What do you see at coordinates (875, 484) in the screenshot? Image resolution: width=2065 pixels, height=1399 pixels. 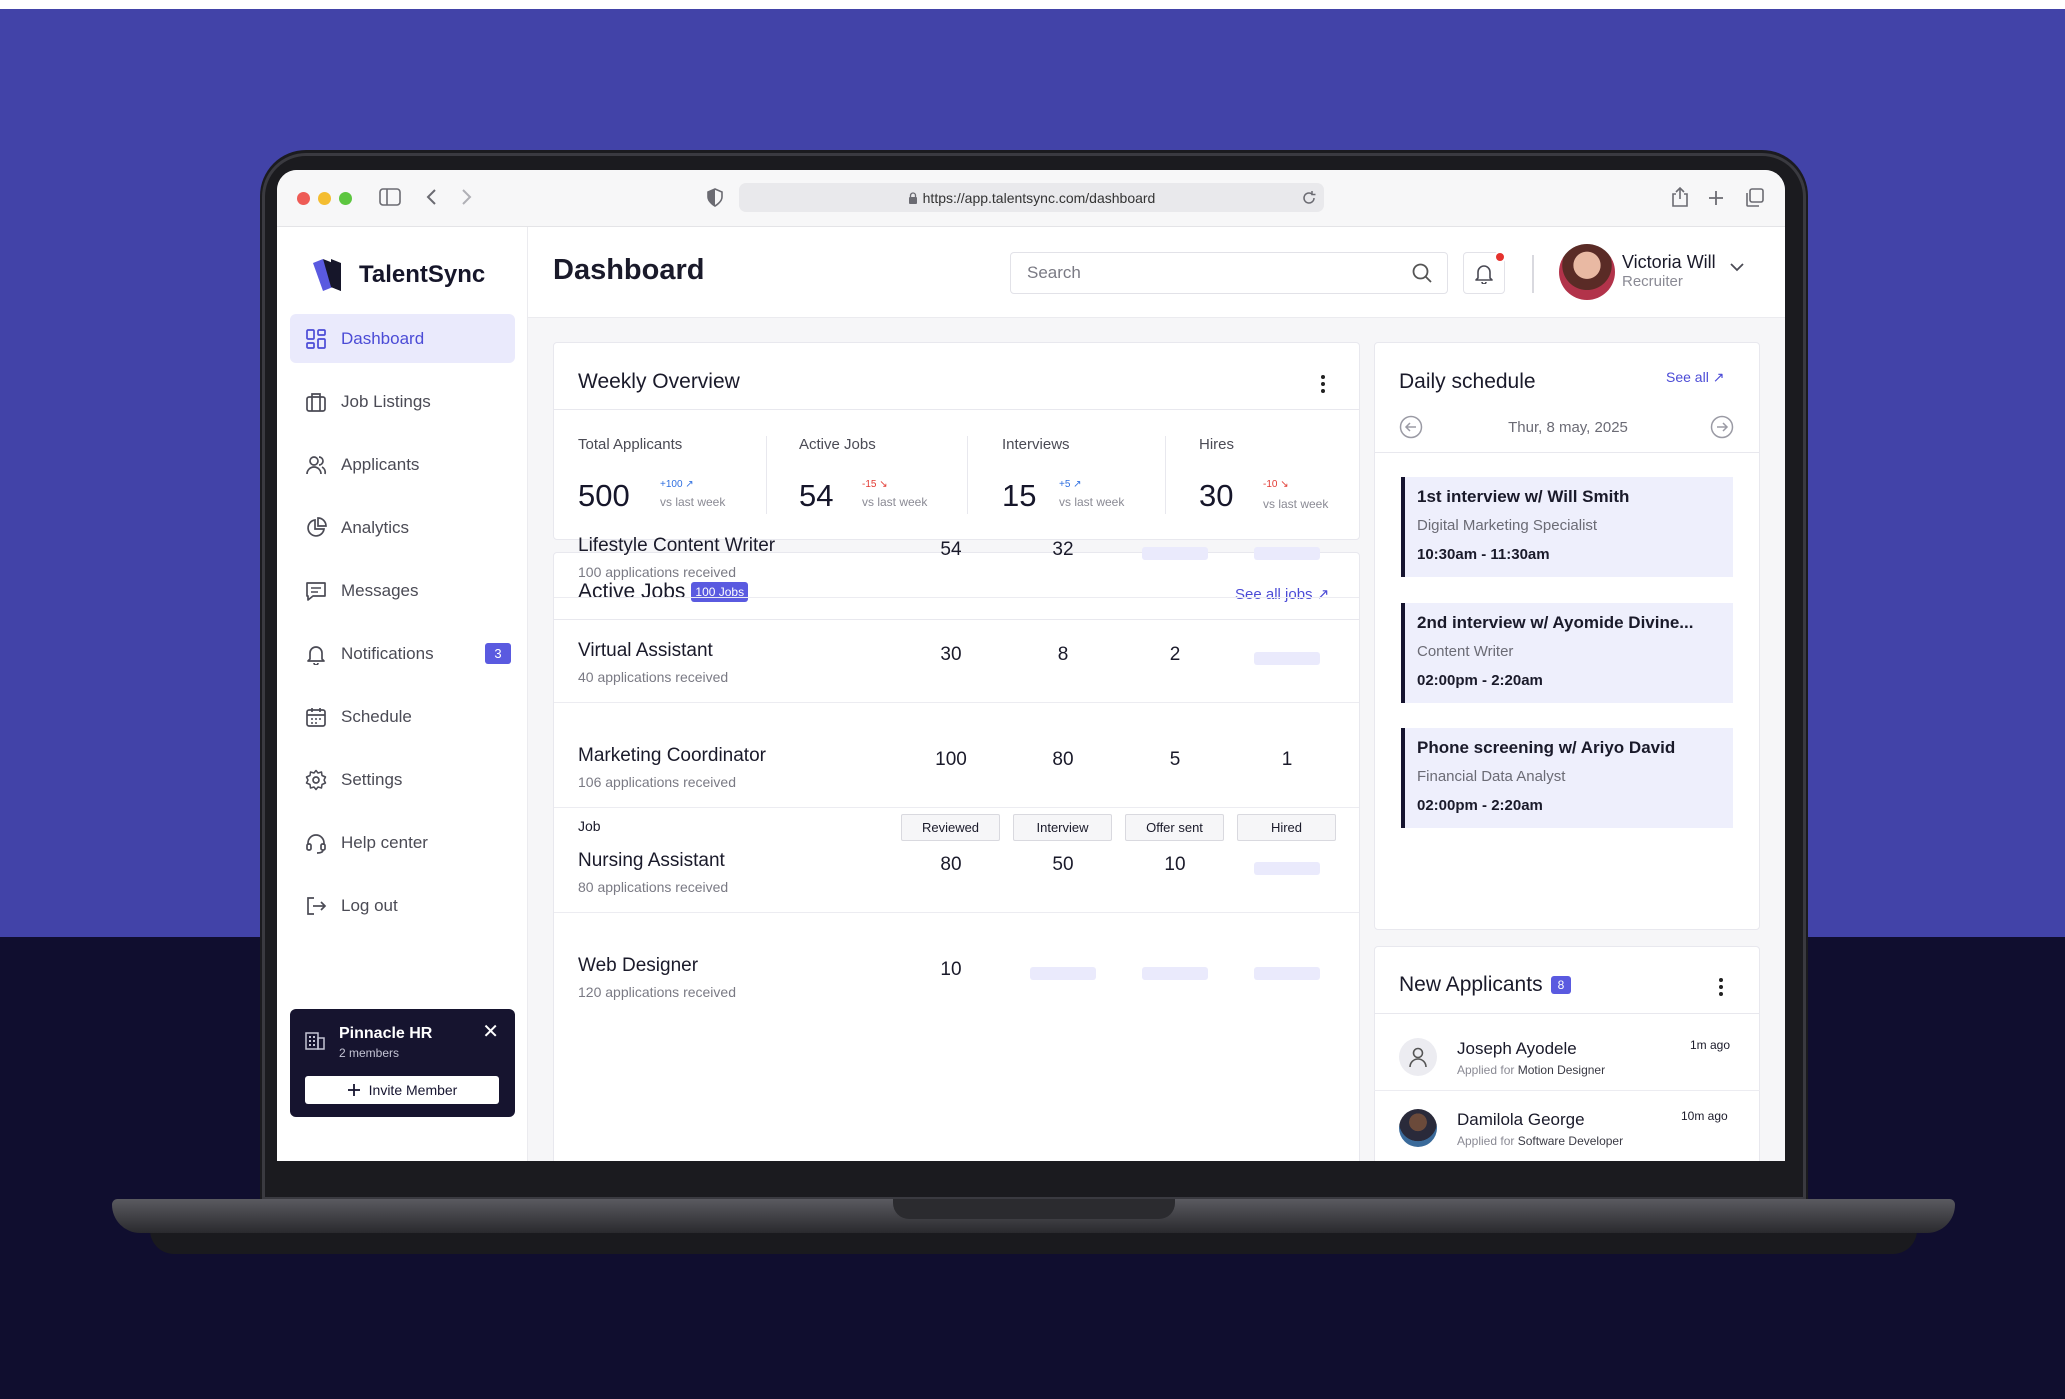 I see `stat-delta: -15 ↘` at bounding box center [875, 484].